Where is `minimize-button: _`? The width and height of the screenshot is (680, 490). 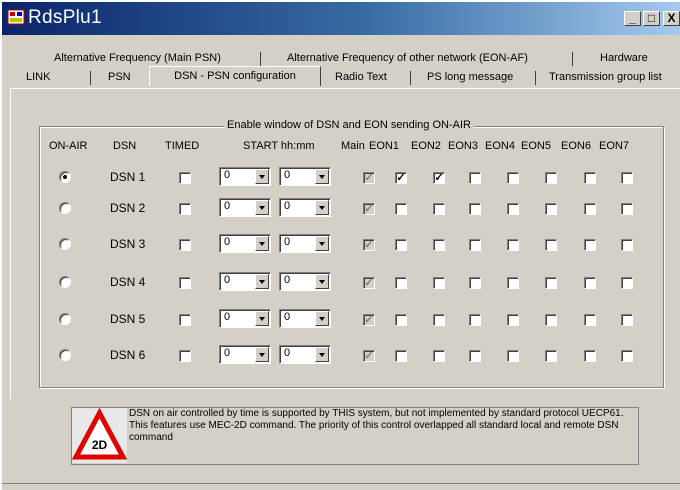
minimize-button: _ is located at coordinates (632, 18).